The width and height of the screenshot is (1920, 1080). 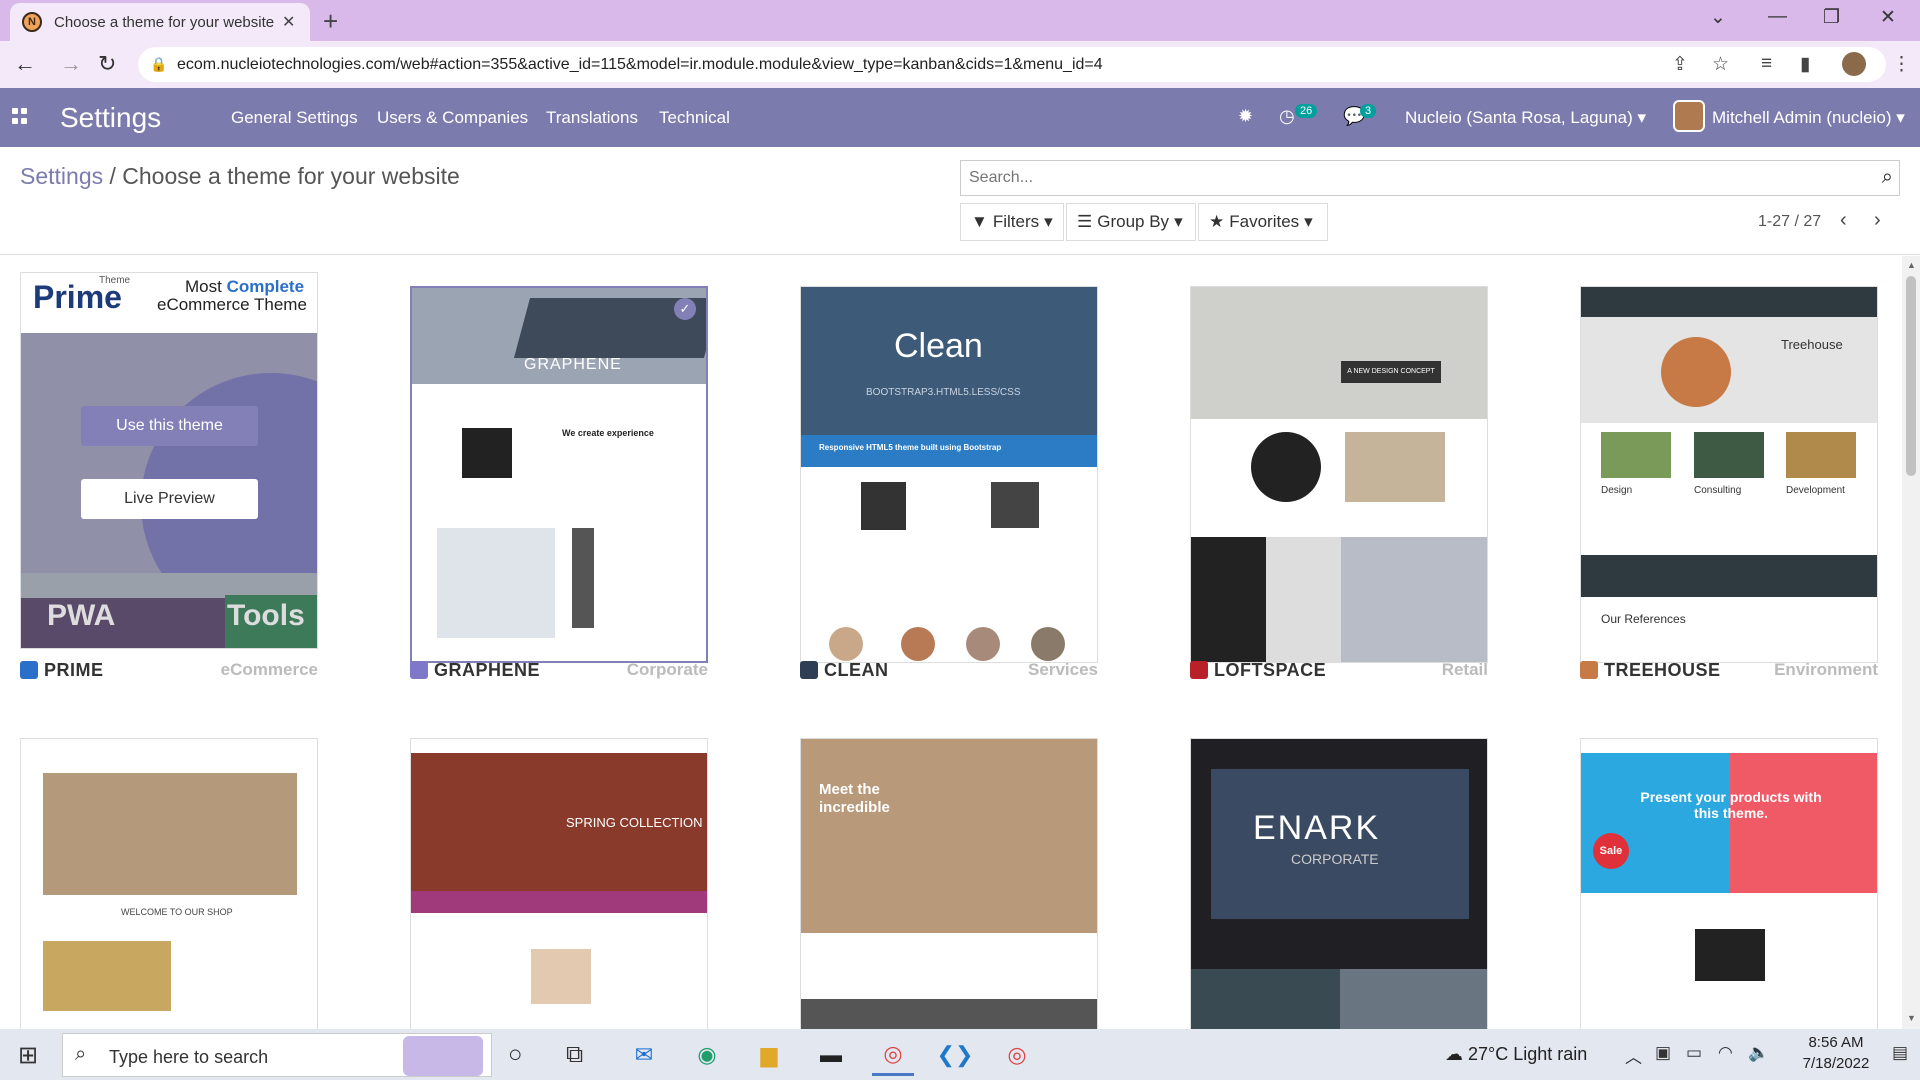 What do you see at coordinates (694, 118) in the screenshot?
I see `menu-technical: Technical` at bounding box center [694, 118].